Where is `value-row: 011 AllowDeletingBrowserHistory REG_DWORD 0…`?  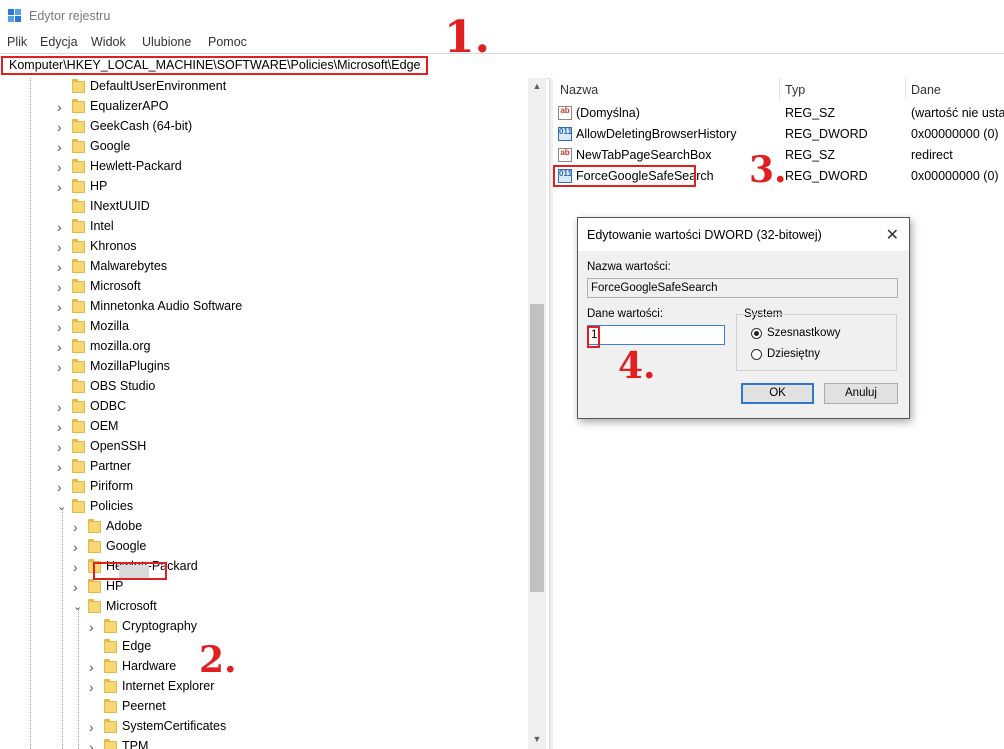 value-row: 011 AllowDeletingBrowserHistory REG_DWORD 0… is located at coordinates (778, 134).